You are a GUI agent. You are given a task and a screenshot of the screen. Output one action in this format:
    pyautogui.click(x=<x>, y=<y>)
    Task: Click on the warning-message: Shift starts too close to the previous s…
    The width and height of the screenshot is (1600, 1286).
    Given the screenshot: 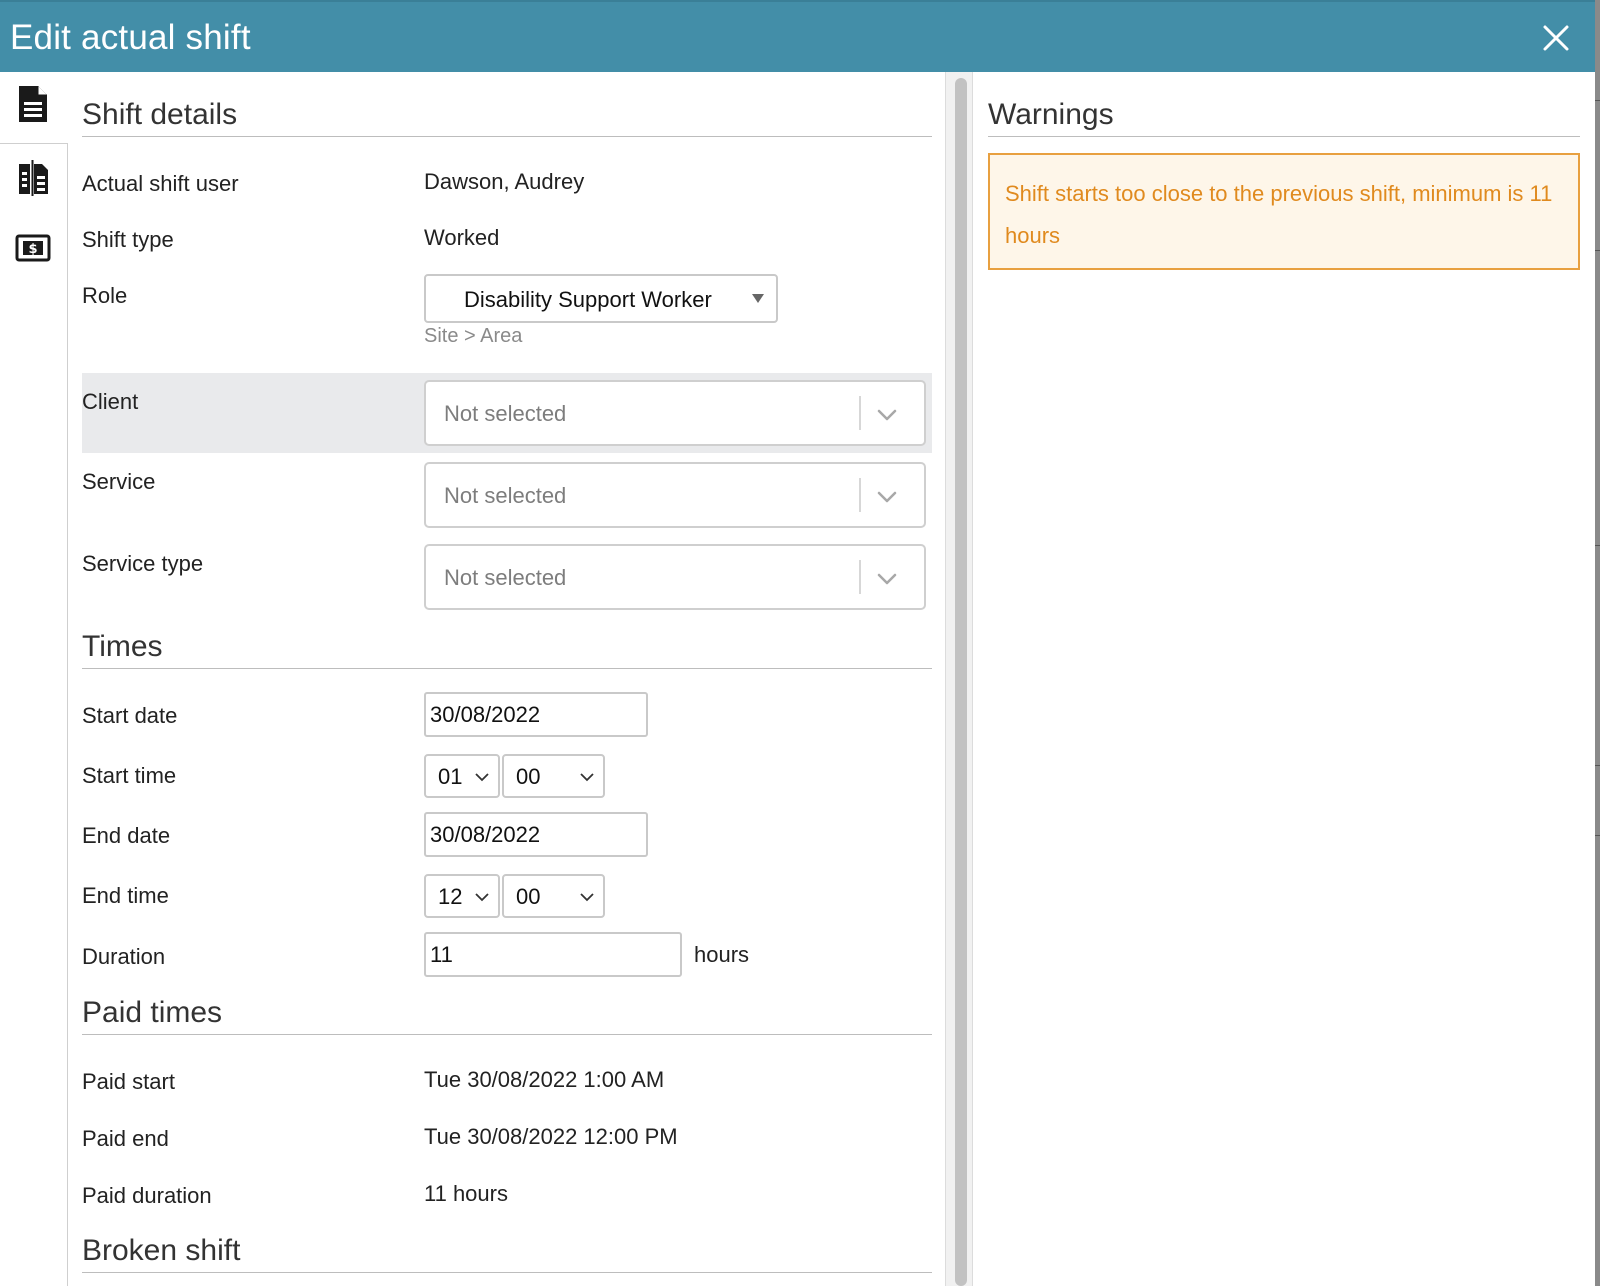 What is the action you would take?
    pyautogui.click(x=1279, y=214)
    